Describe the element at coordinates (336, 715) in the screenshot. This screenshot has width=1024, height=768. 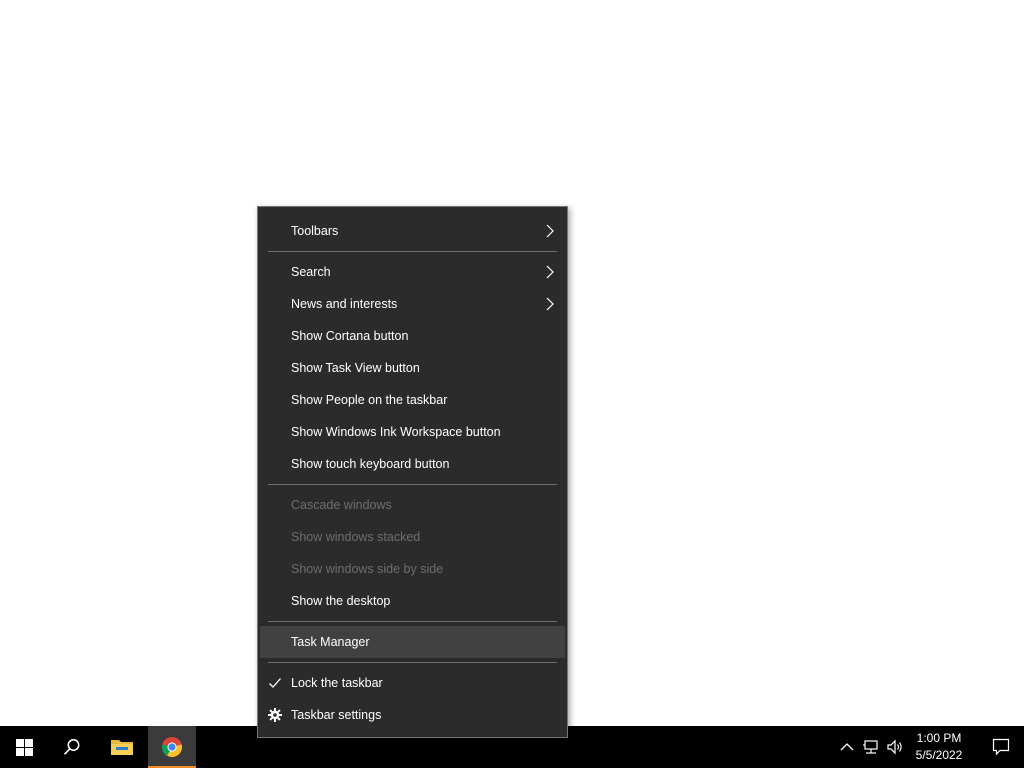
I see `menu-item-label: Taskbar settings` at that location.